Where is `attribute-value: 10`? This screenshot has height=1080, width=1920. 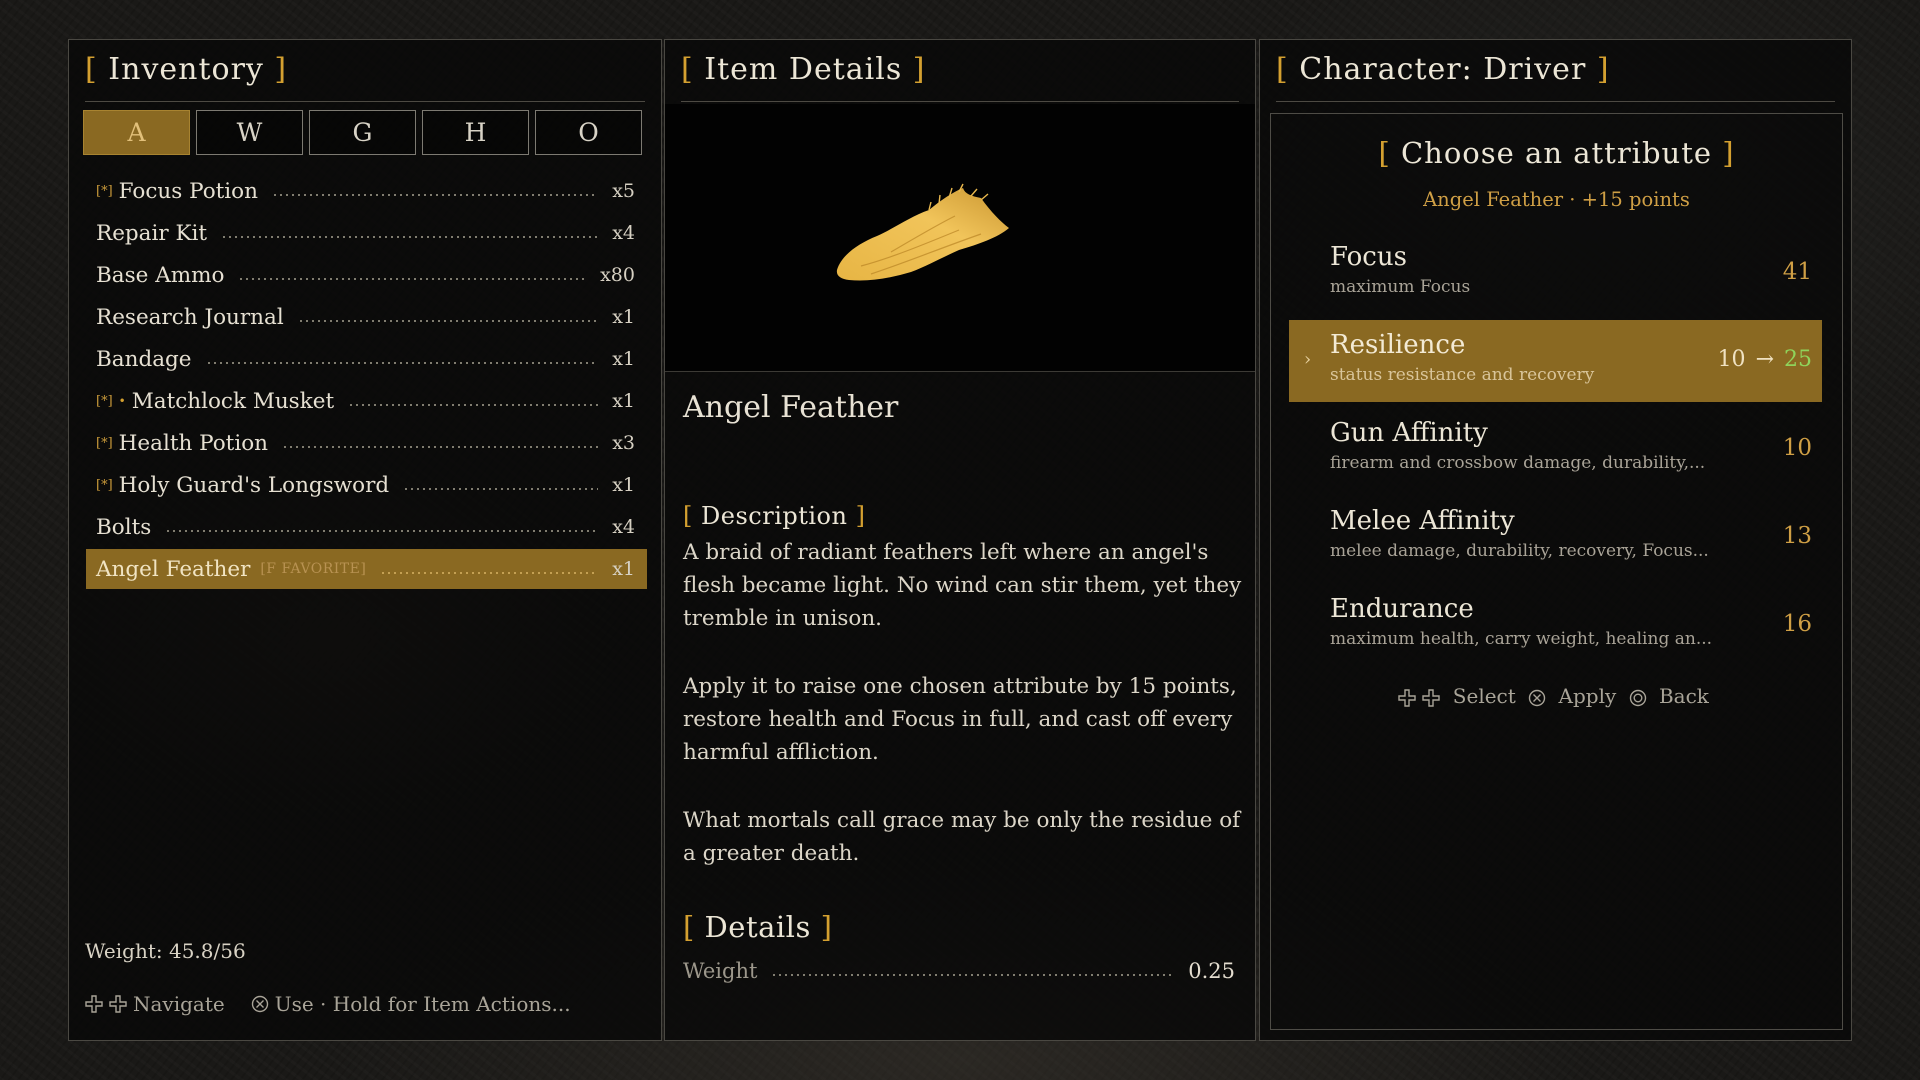
attribute-value: 10 is located at coordinates (1797, 448).